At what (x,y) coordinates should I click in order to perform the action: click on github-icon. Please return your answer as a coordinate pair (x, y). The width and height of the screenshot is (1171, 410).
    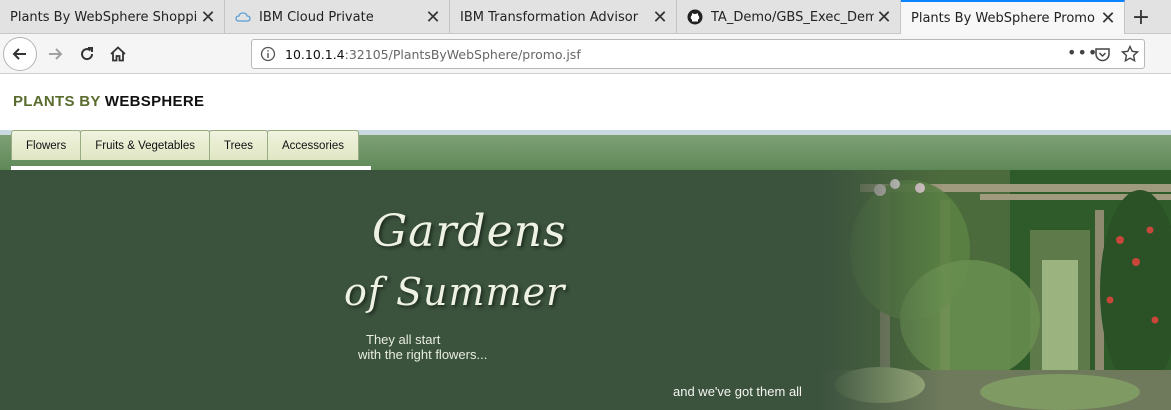
    Looking at the image, I should click on (695, 17).